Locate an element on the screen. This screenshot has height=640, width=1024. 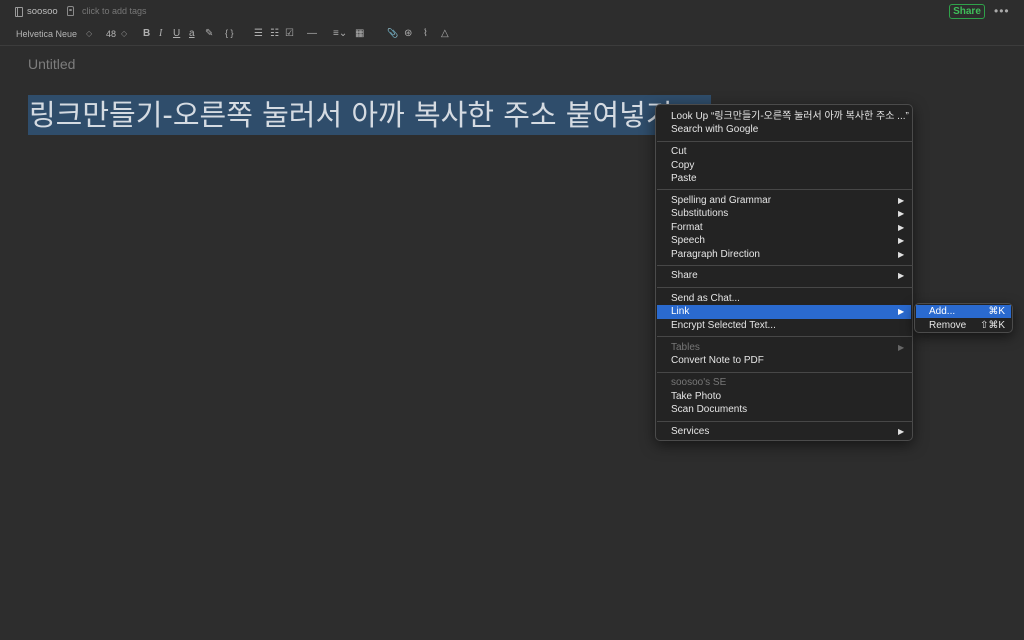
note-header-bar: soosoo click to add tags Share ••• is located at coordinates (512, 12).